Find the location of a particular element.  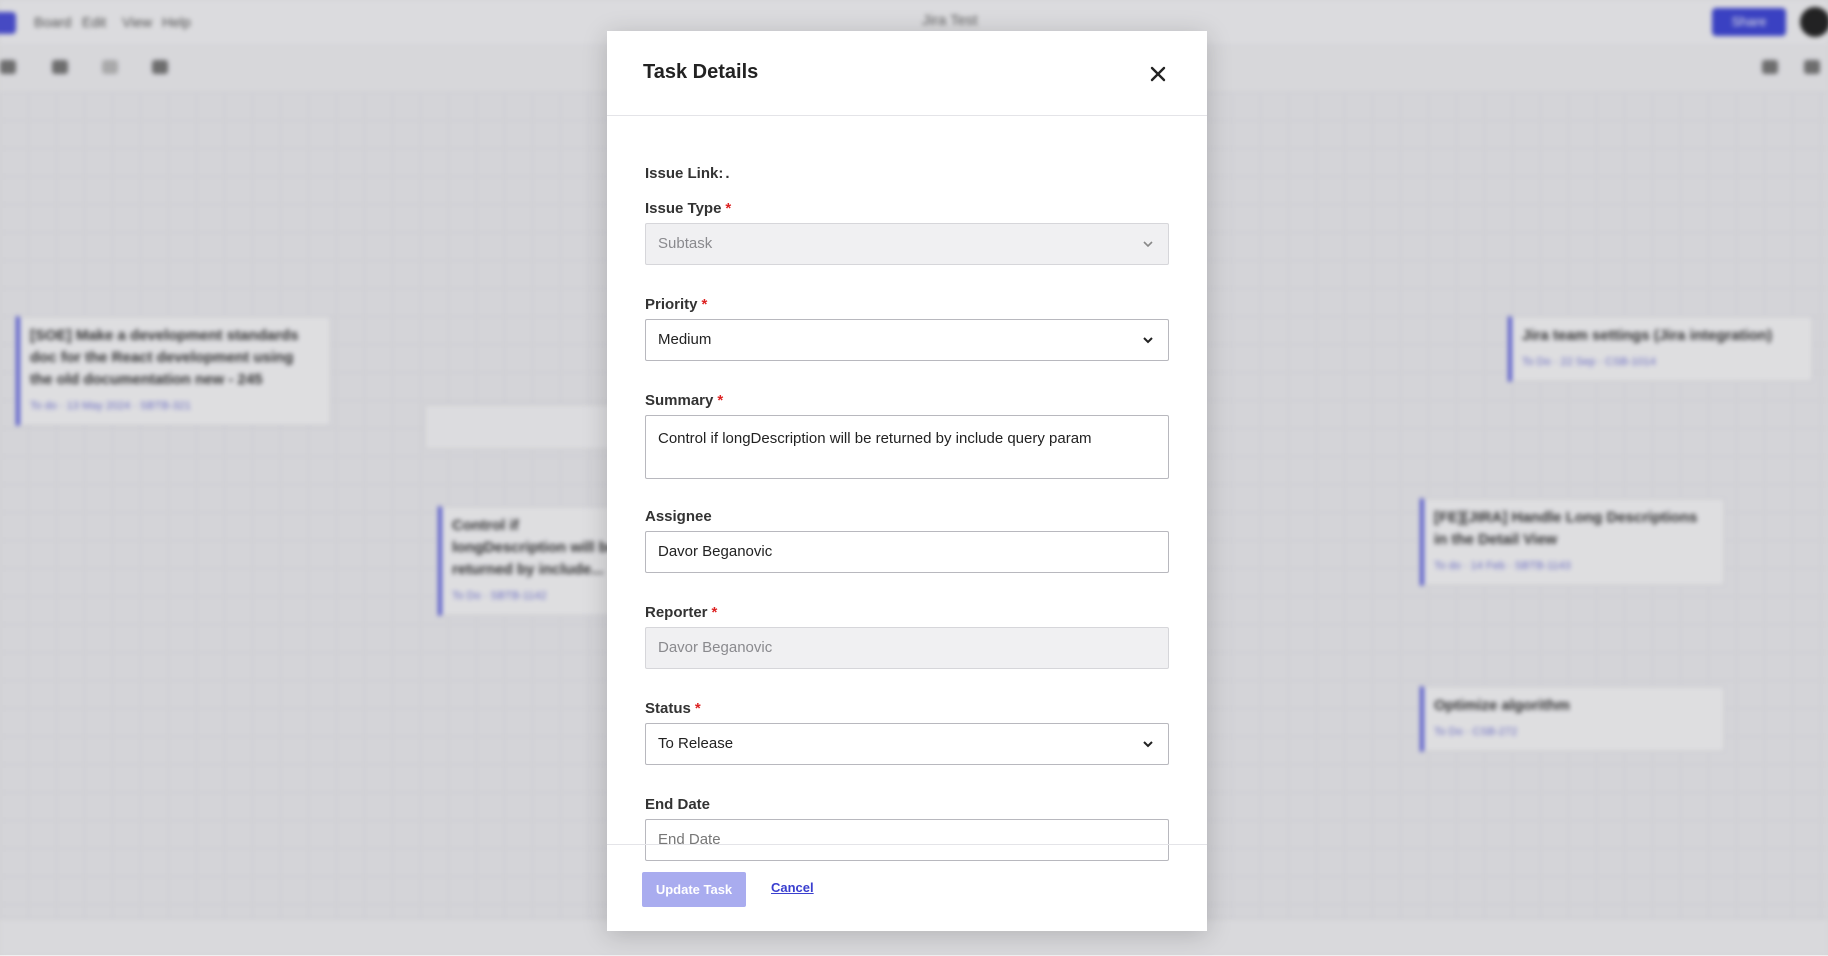

summary-label-text: Summary is located at coordinates (679, 400).